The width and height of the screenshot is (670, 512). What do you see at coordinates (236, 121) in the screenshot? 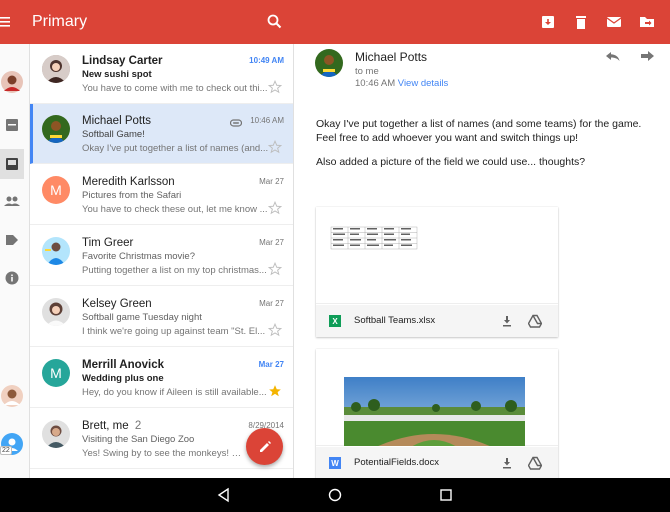
I see `attachment-icon` at bounding box center [236, 121].